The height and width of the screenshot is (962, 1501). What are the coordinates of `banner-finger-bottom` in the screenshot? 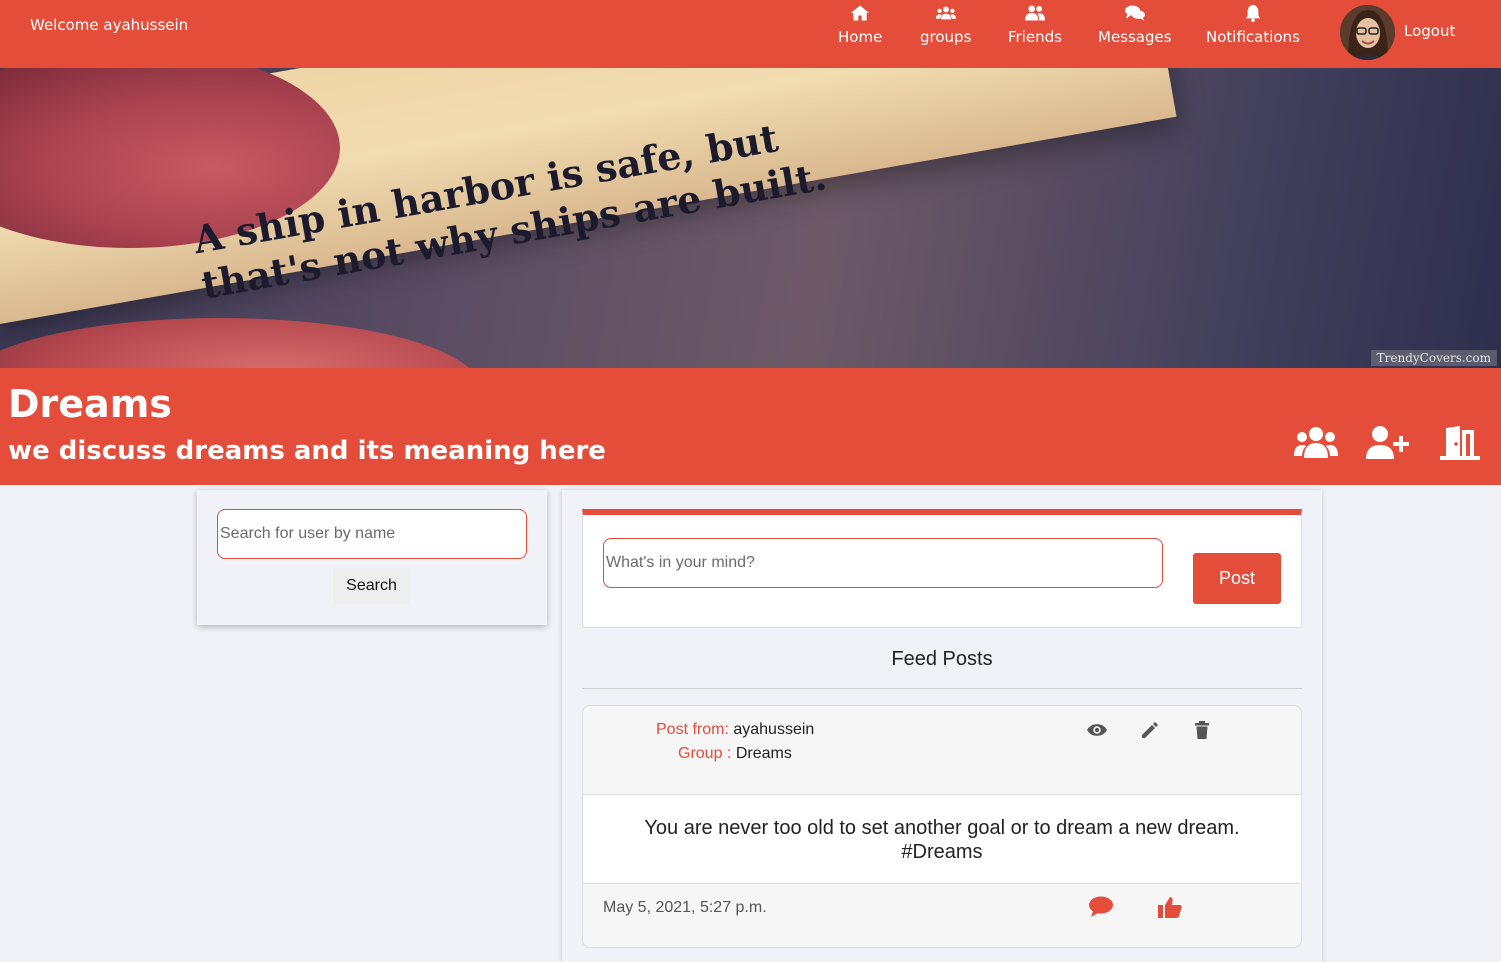 It's located at (240, 343).